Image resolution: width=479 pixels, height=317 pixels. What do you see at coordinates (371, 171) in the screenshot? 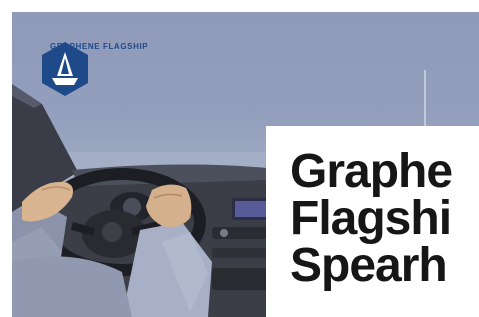
I see `headline-line-1: Graphe` at bounding box center [371, 171].